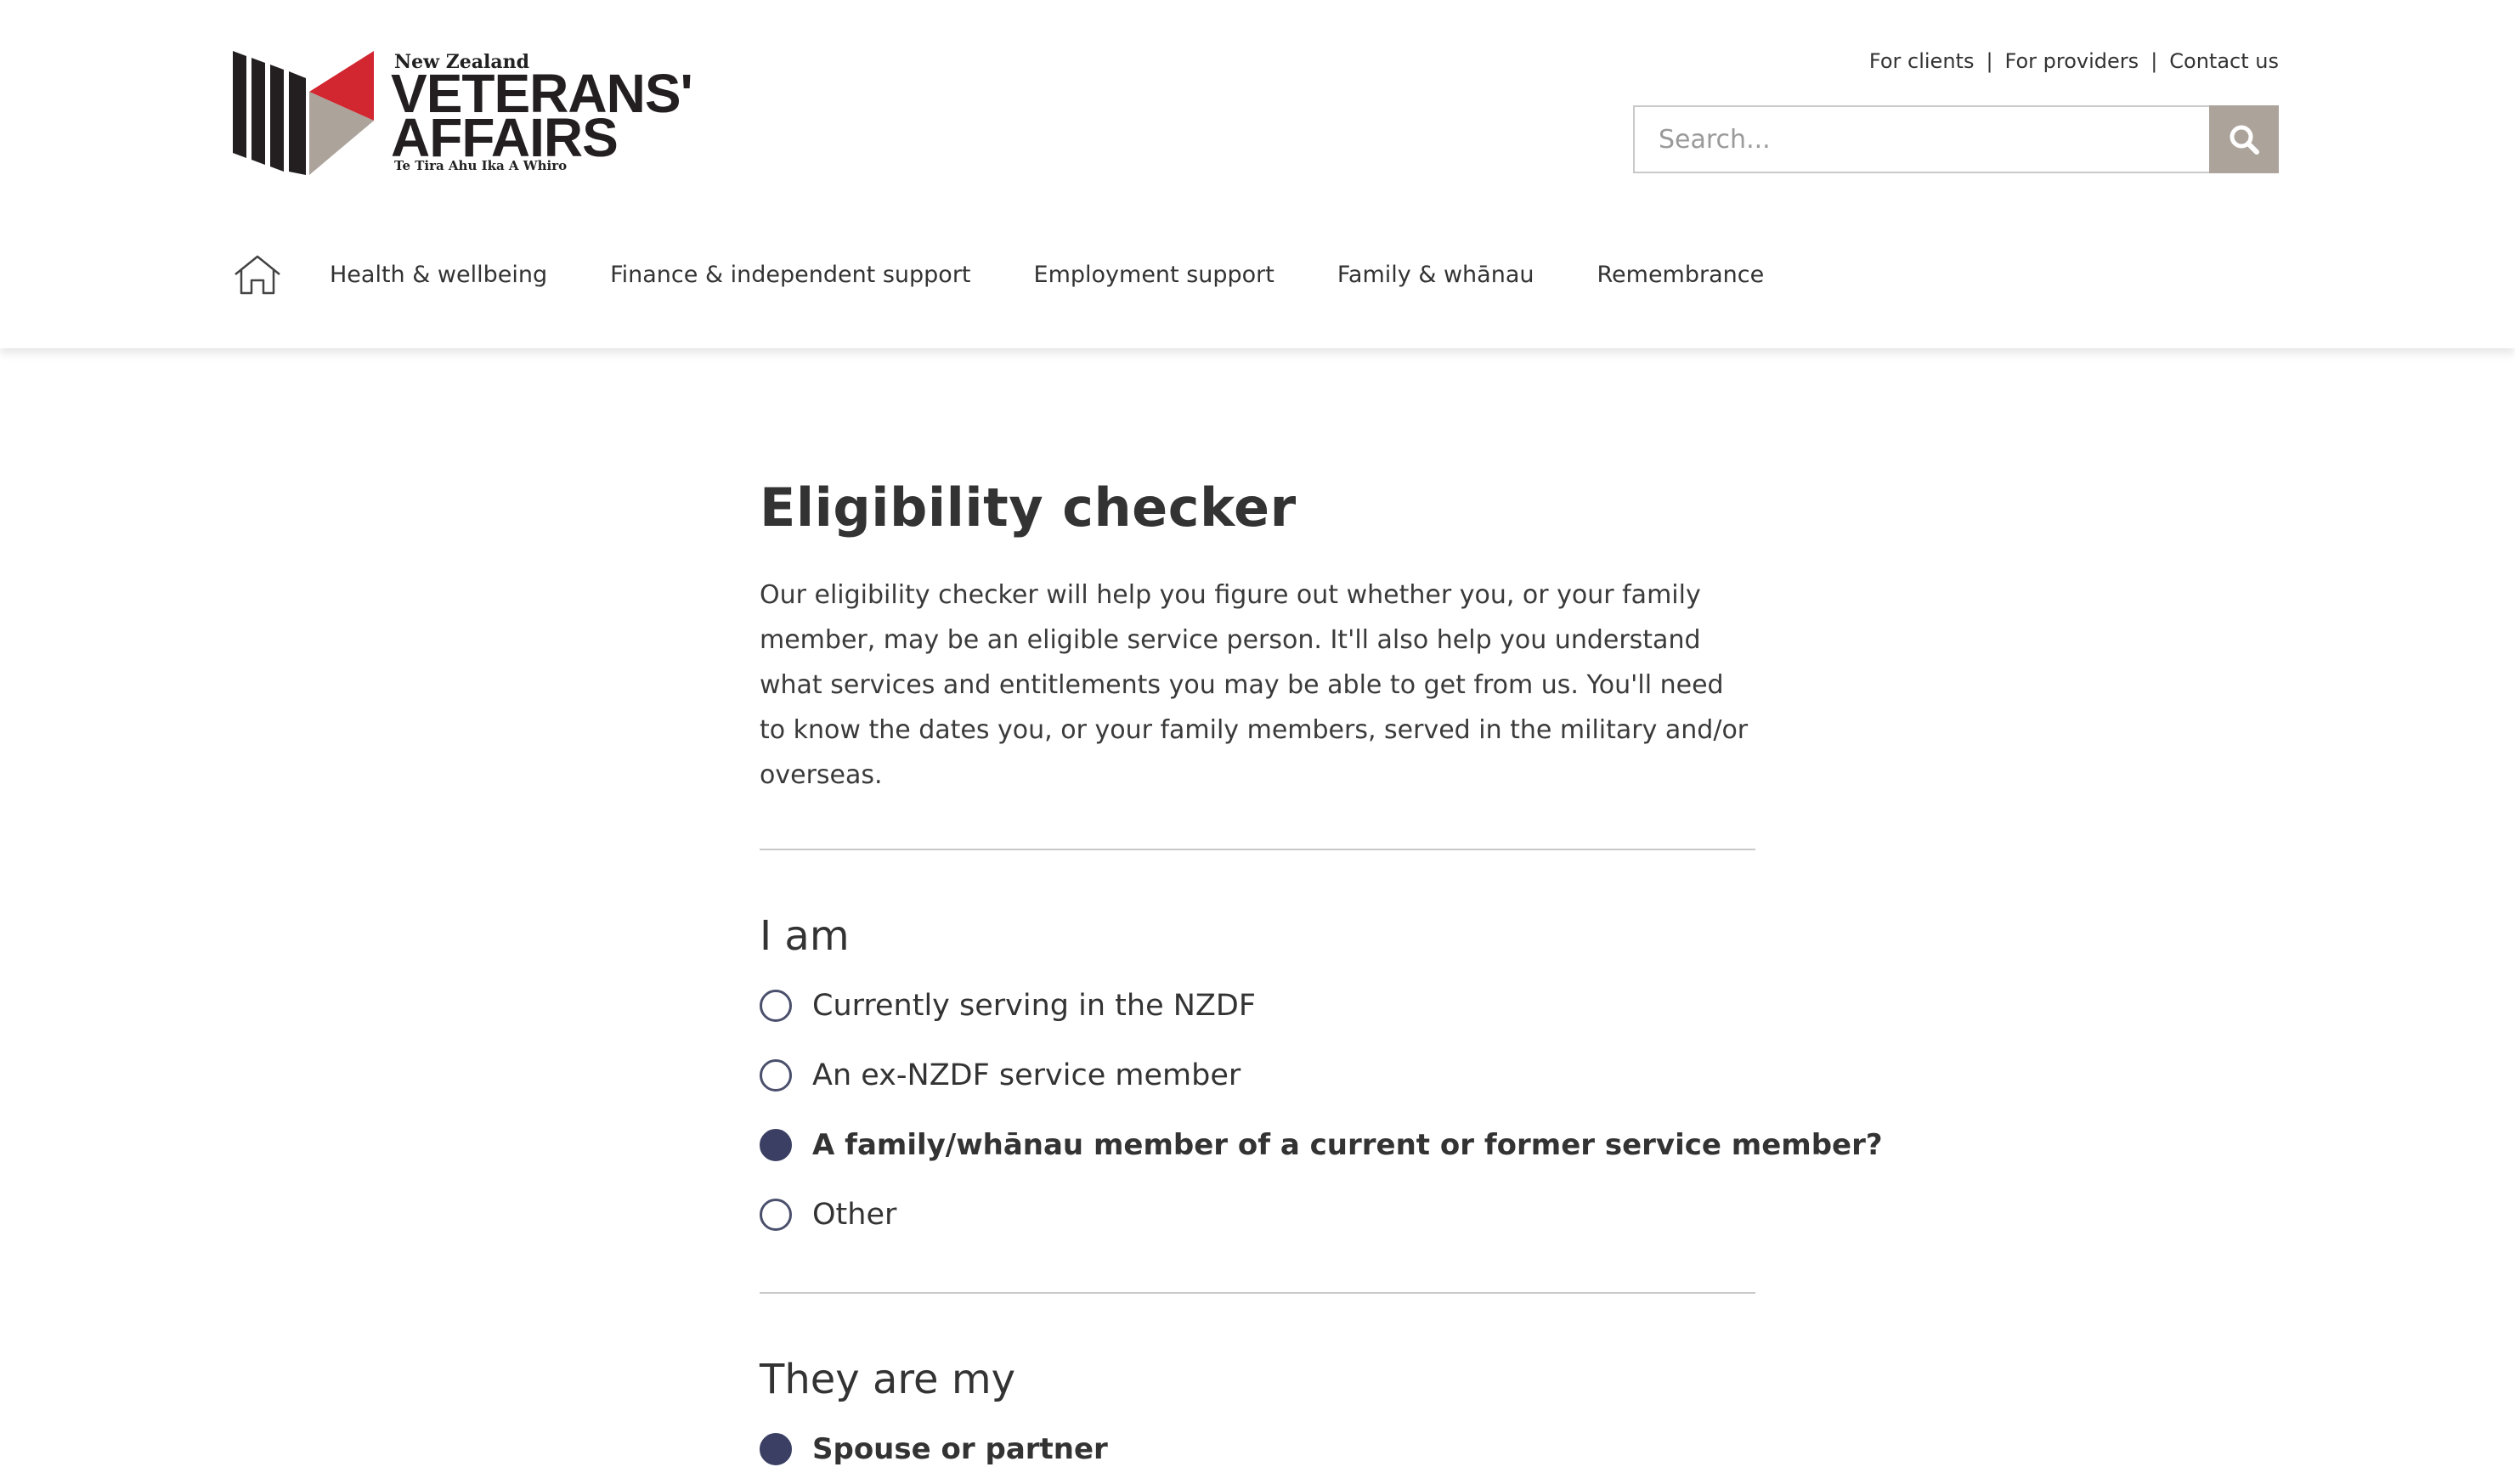  Describe the element at coordinates (1028, 508) in the screenshot. I see `page-title: Eligibility checker` at that location.